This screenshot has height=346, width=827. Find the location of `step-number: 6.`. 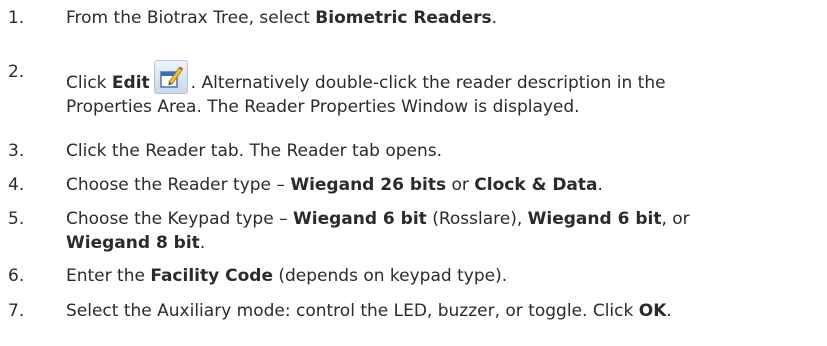

step-number: 6. is located at coordinates (16, 276).